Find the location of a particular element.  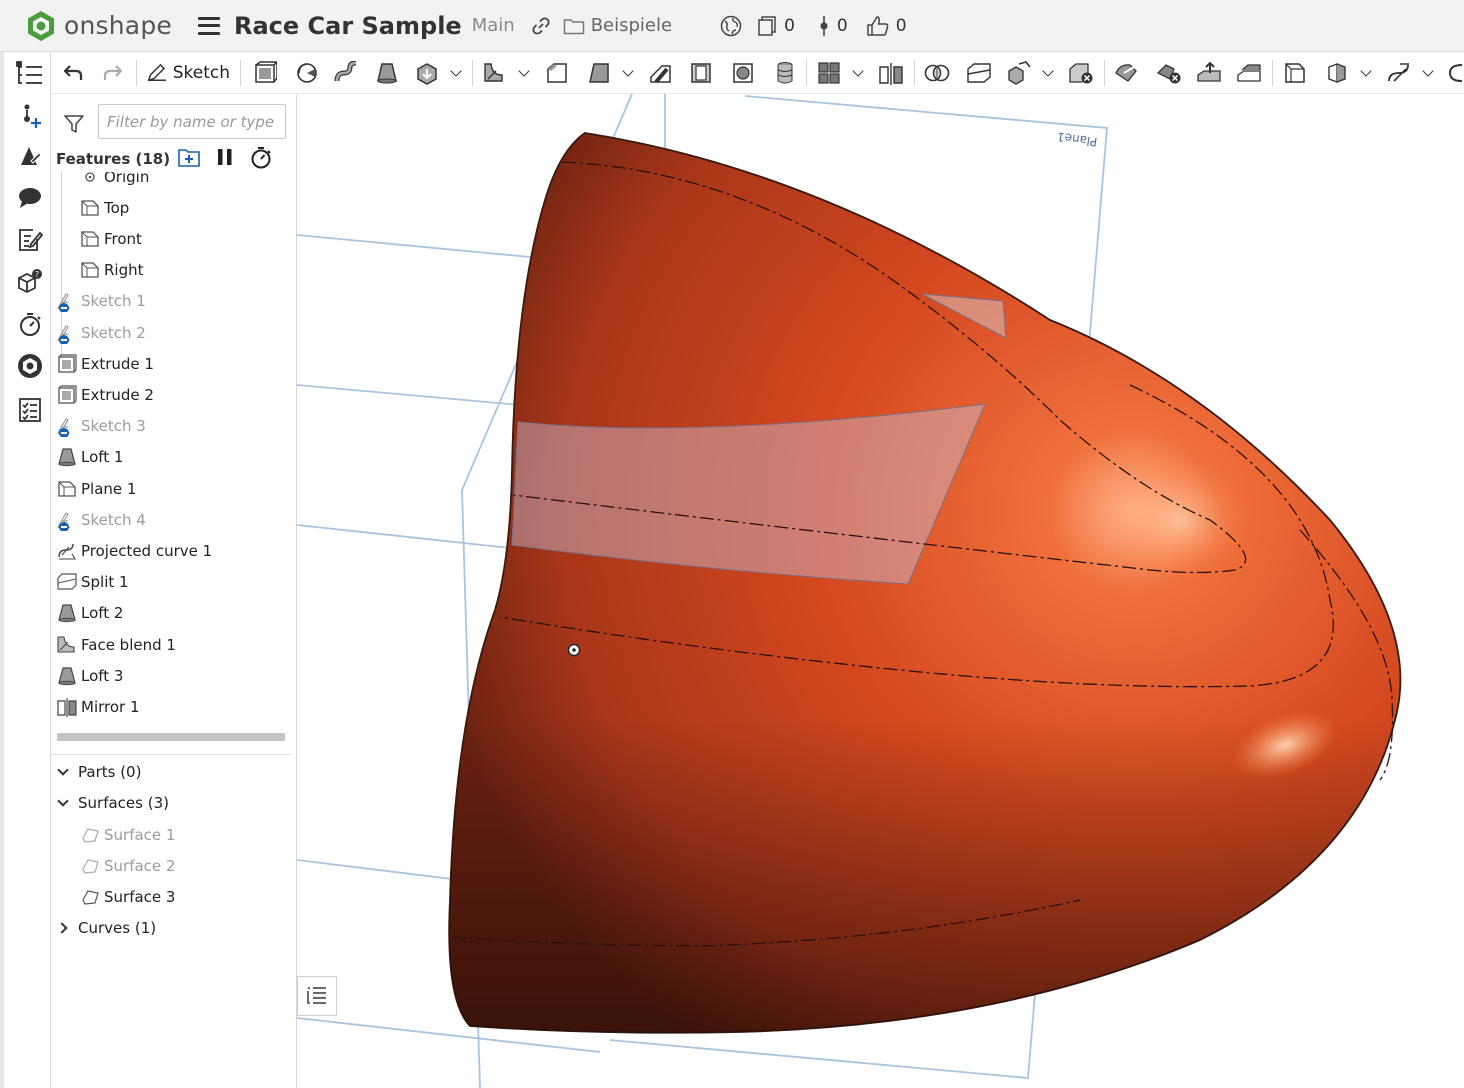

rebuild-timer-icon is located at coordinates (30, 324).